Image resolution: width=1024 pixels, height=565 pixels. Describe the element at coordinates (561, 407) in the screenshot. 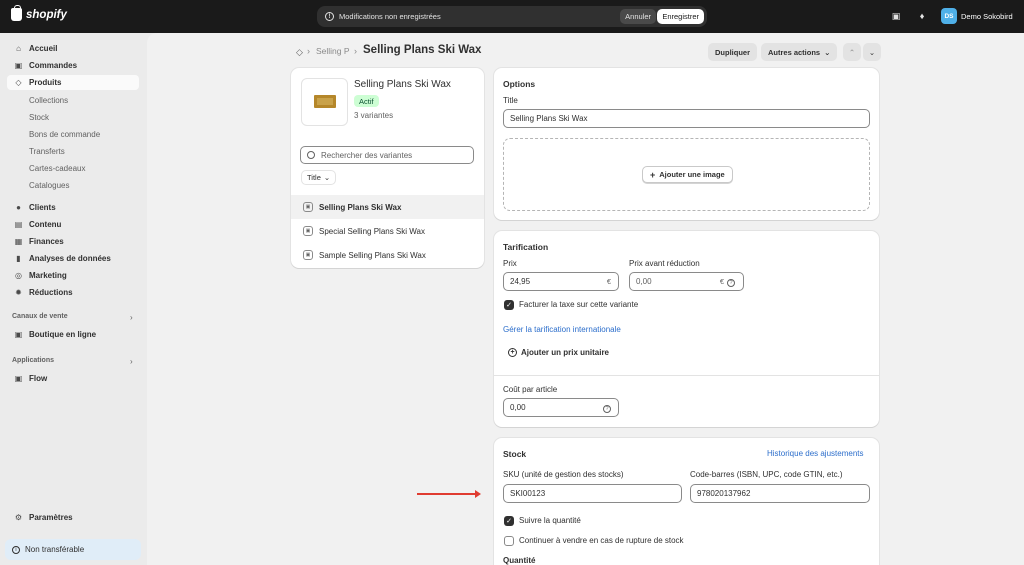

I see `cost-input: 0,00?` at that location.